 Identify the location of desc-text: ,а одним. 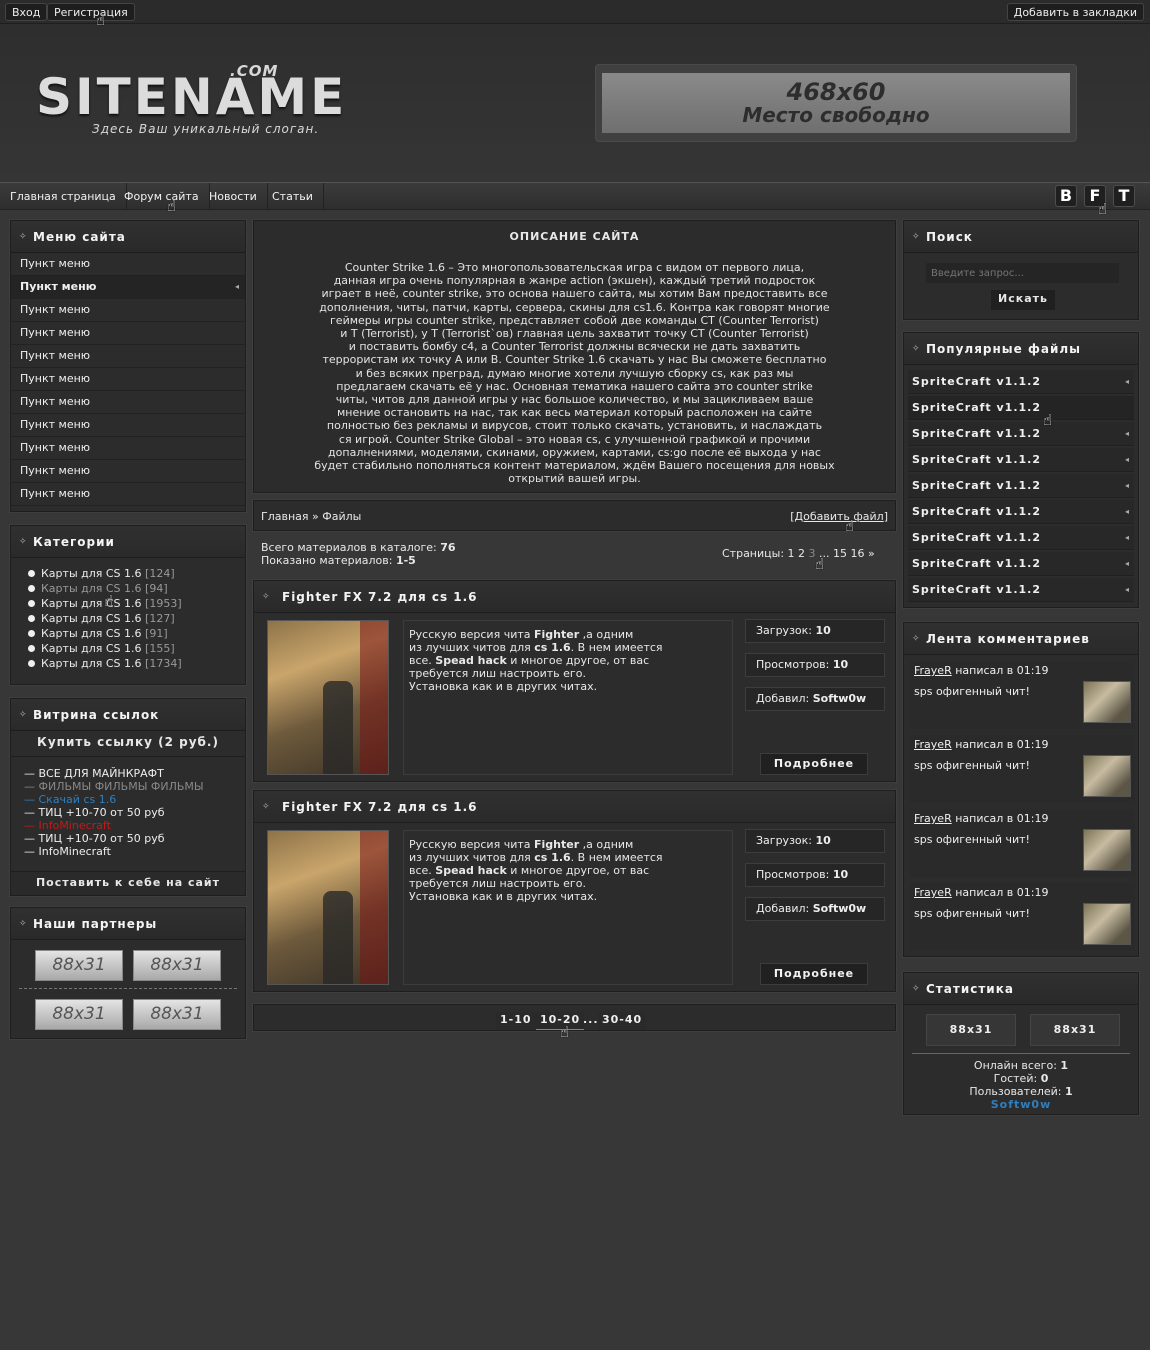
(606, 634).